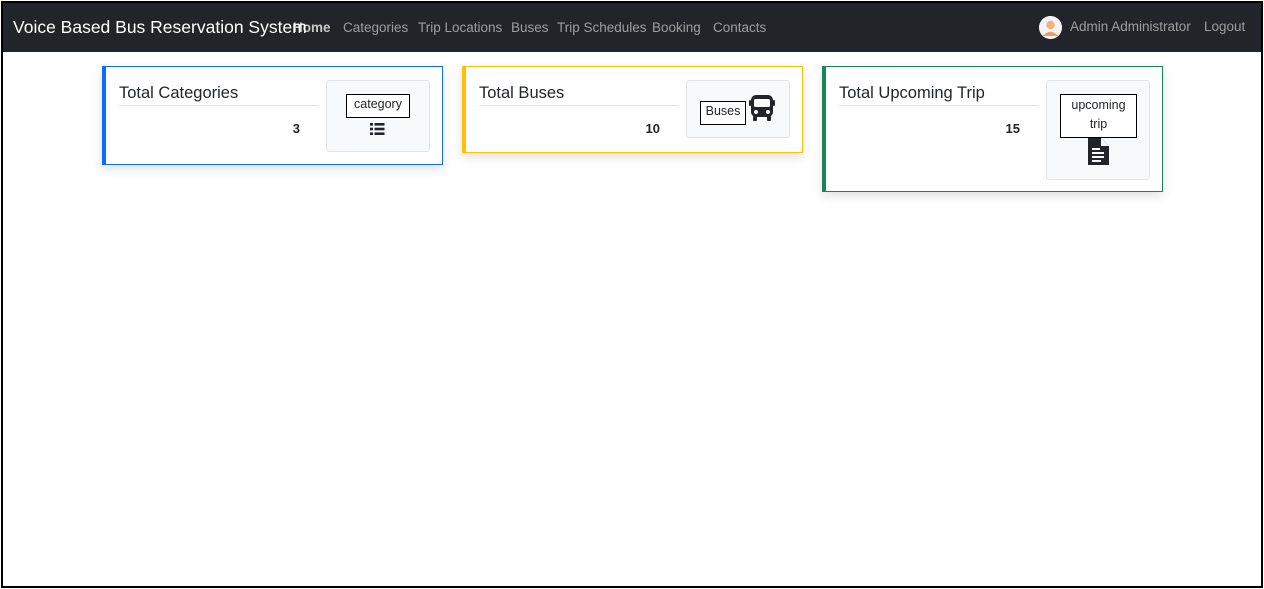 This screenshot has width=1264, height=589. Describe the element at coordinates (179, 93) in the screenshot. I see `card-title: Total Categories` at that location.